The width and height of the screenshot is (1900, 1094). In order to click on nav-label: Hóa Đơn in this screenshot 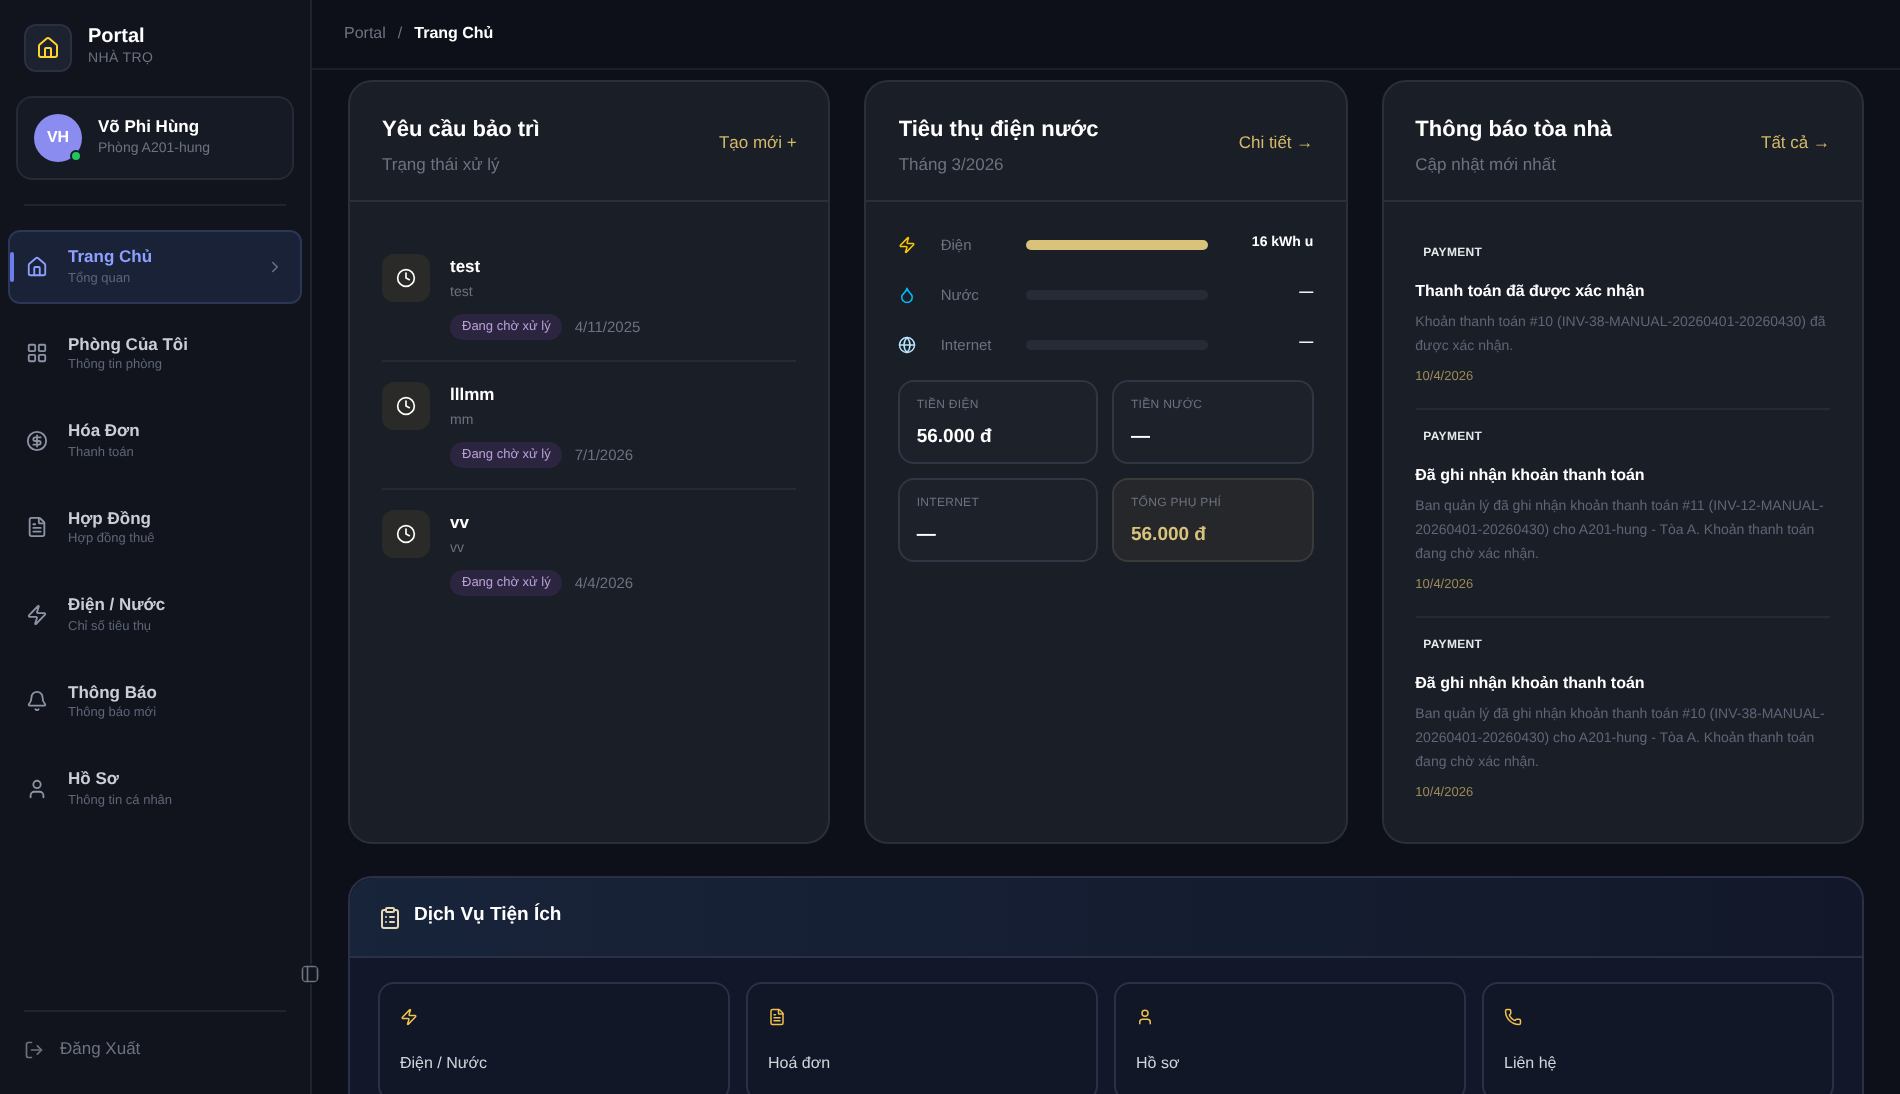, I will do `click(105, 431)`.